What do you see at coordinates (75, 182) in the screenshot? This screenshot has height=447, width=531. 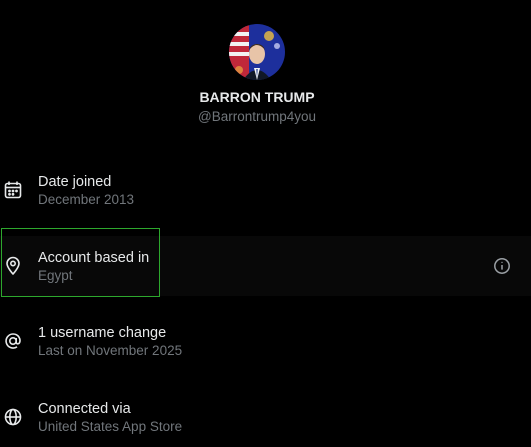 I see `row-title: Date joined` at bounding box center [75, 182].